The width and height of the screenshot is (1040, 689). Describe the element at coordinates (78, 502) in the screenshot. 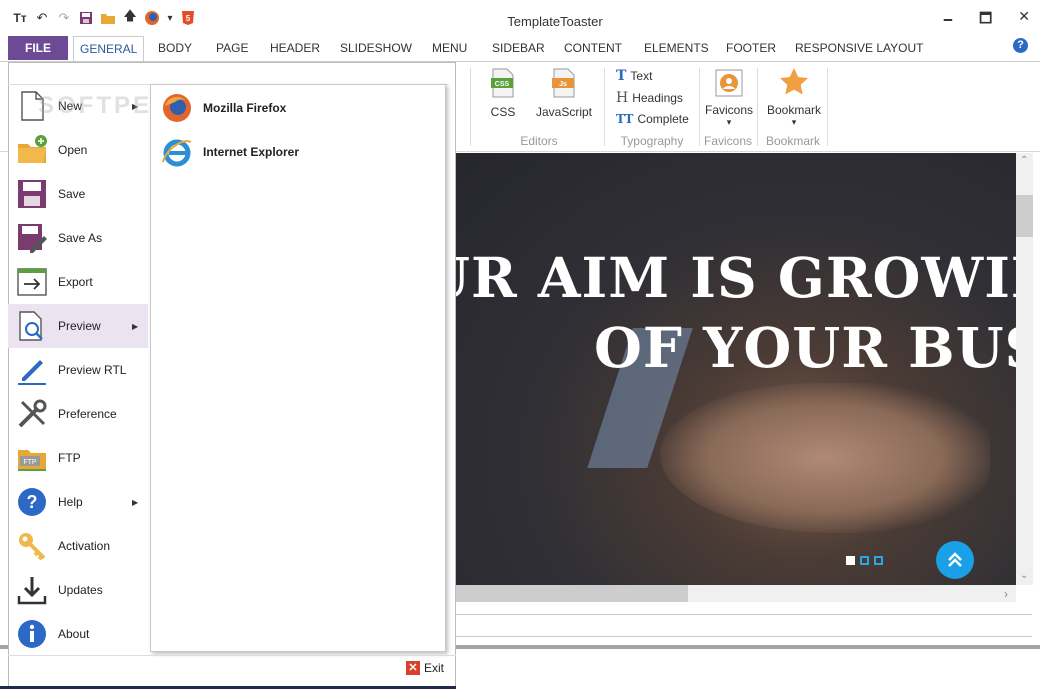

I see `file-menu-item-help: ? Help ▶` at that location.